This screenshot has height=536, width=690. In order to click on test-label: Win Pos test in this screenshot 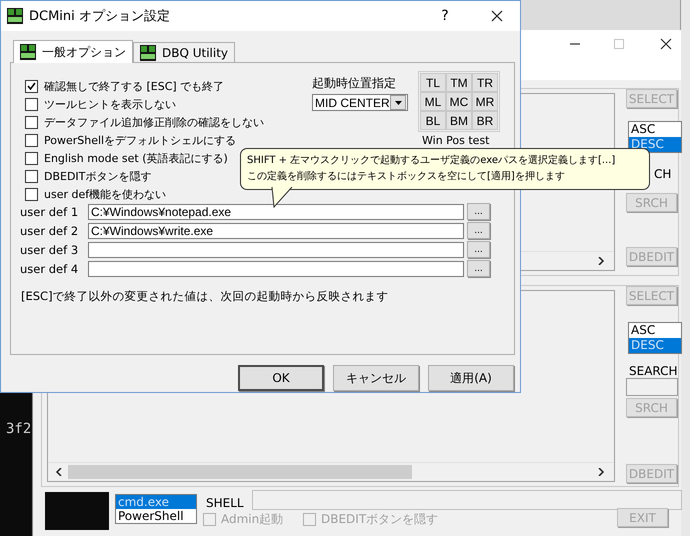, I will do `click(455, 140)`.